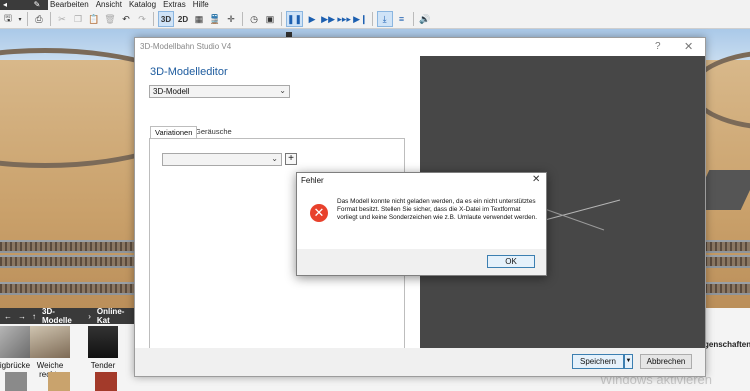 Image resolution: width=750 pixels, height=391 pixels. Describe the element at coordinates (658, 46) in the screenshot. I see `help-button: ?` at that location.